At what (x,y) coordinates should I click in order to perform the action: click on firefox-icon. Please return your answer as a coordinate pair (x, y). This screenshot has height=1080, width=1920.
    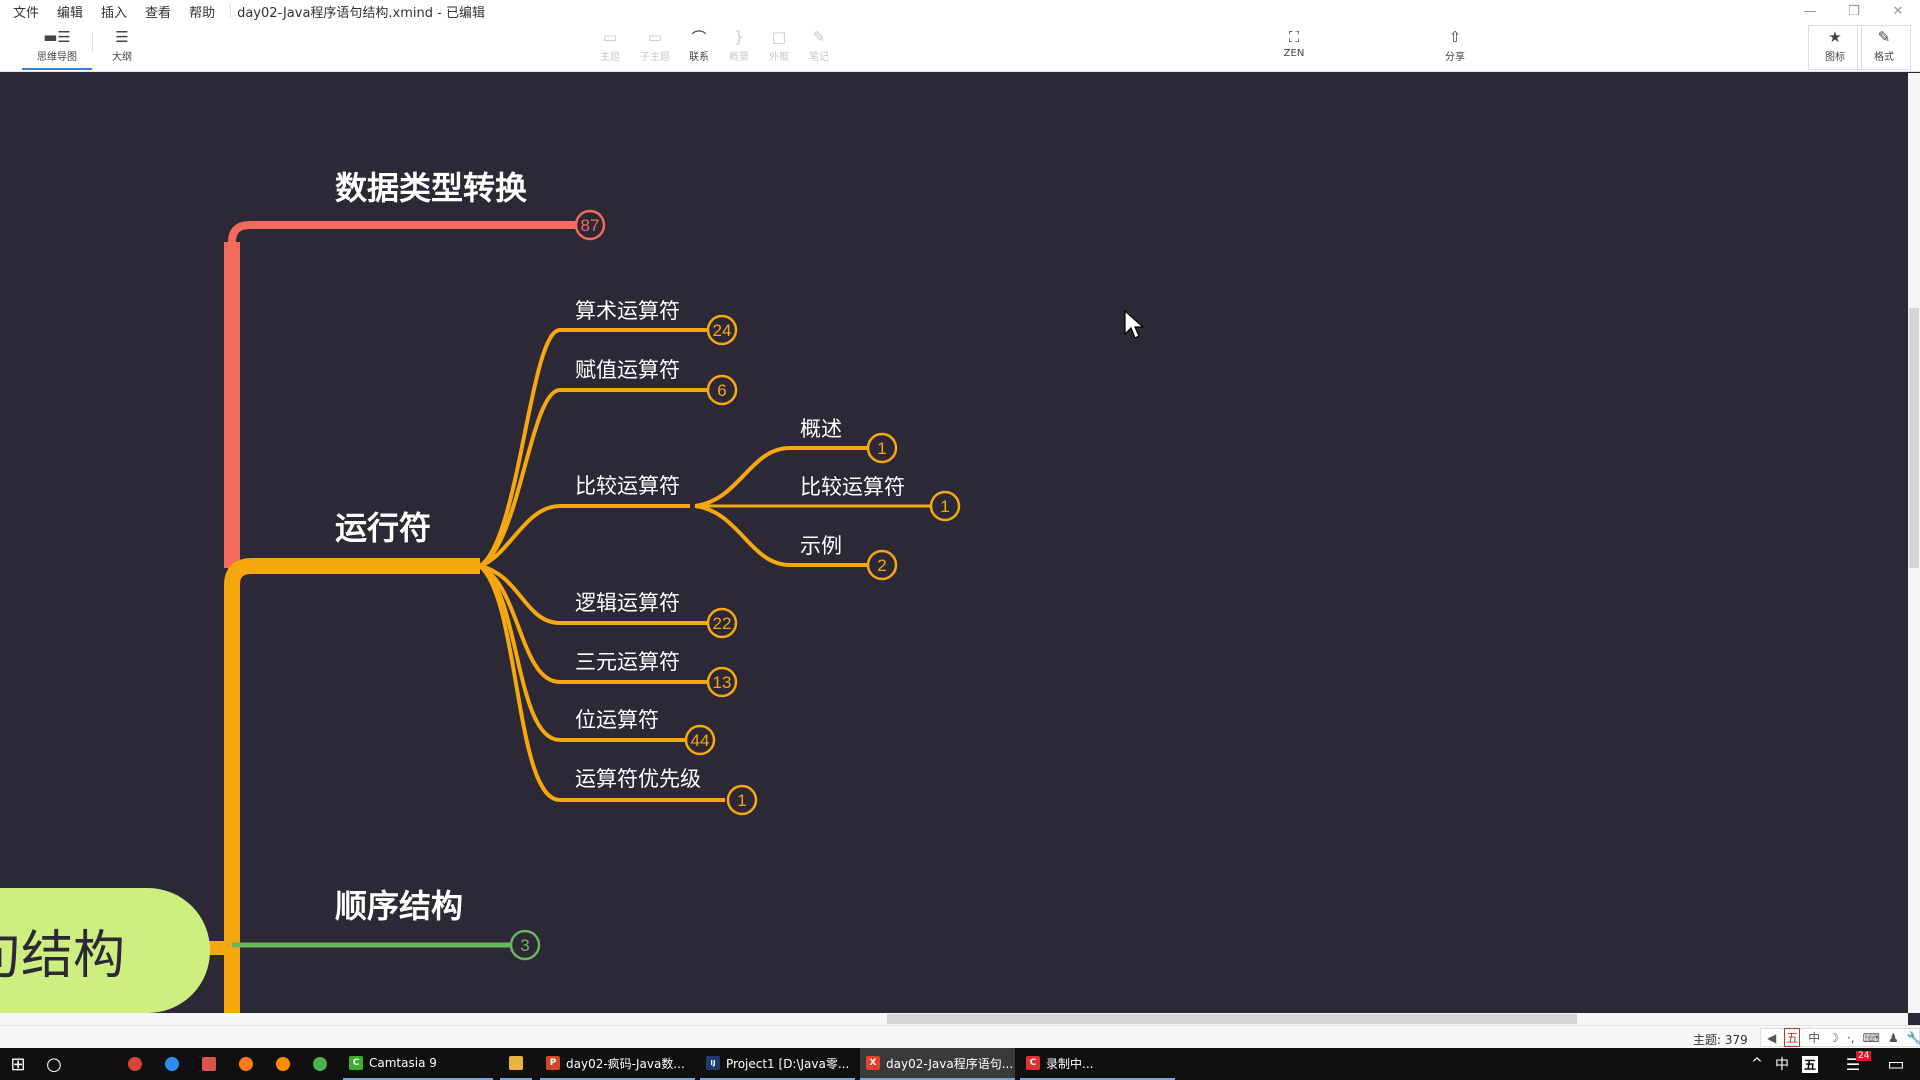
    Looking at the image, I should click on (246, 1064).